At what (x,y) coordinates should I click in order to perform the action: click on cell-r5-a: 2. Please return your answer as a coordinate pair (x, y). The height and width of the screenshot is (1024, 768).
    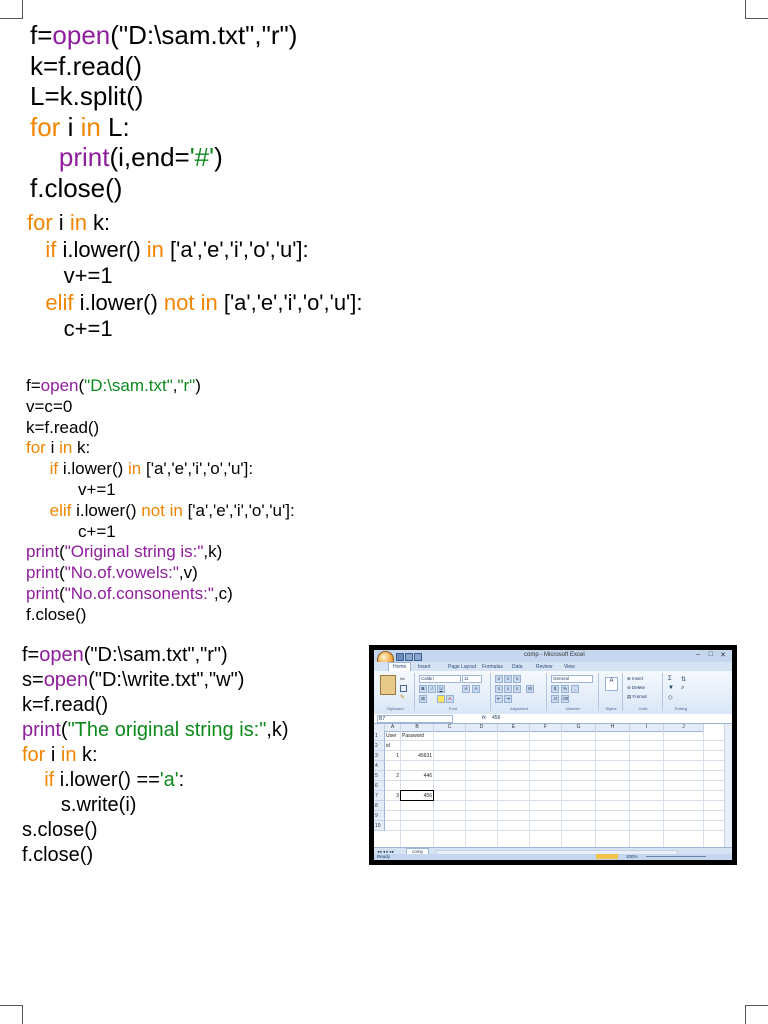
    Looking at the image, I should click on (392, 776).